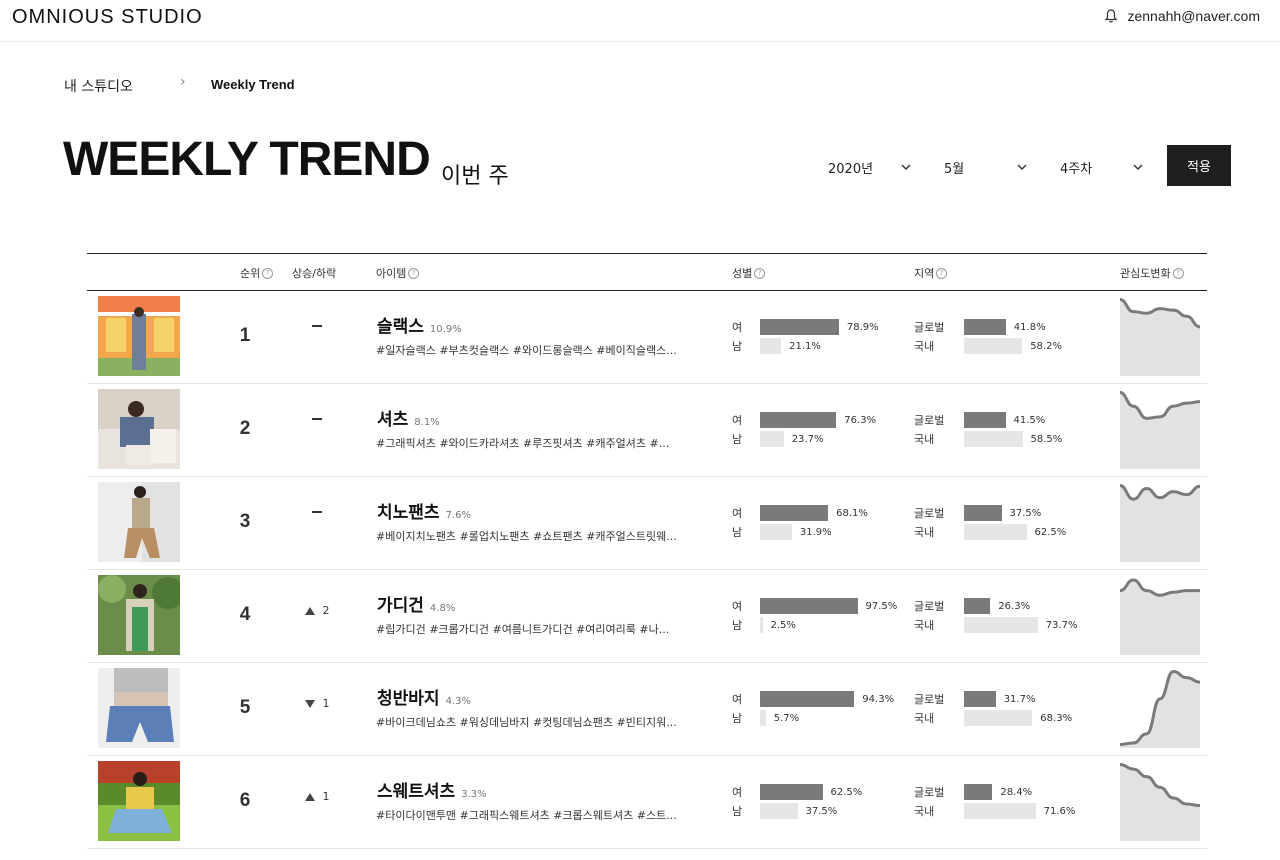 Image resolution: width=1280 pixels, height=860 pixels. I want to click on rank-number: 2, so click(245, 428).